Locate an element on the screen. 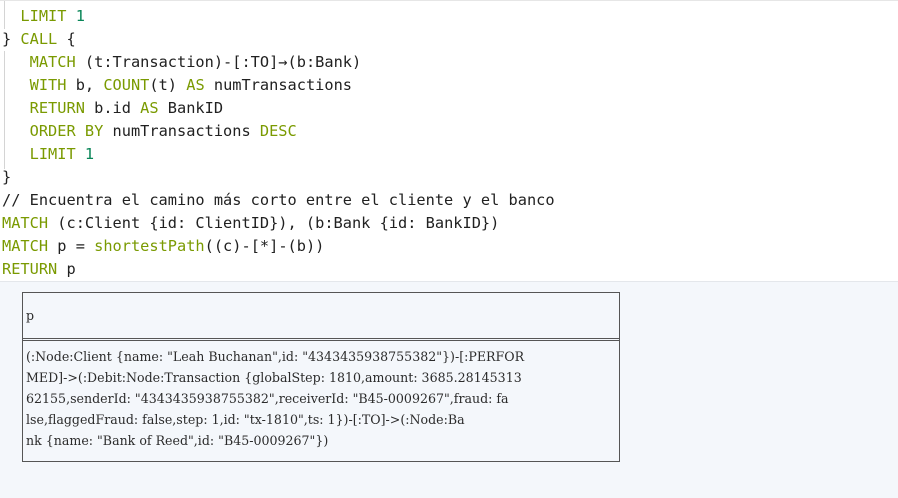  code-line: MATCH p = shortestPath((c)-[*]-(b)) is located at coordinates (163, 246).